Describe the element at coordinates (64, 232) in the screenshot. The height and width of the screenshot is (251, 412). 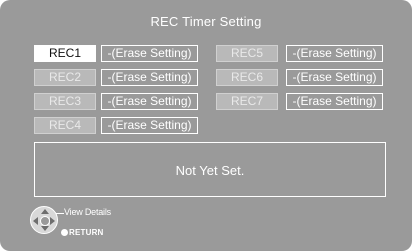
I see `return-icon` at that location.